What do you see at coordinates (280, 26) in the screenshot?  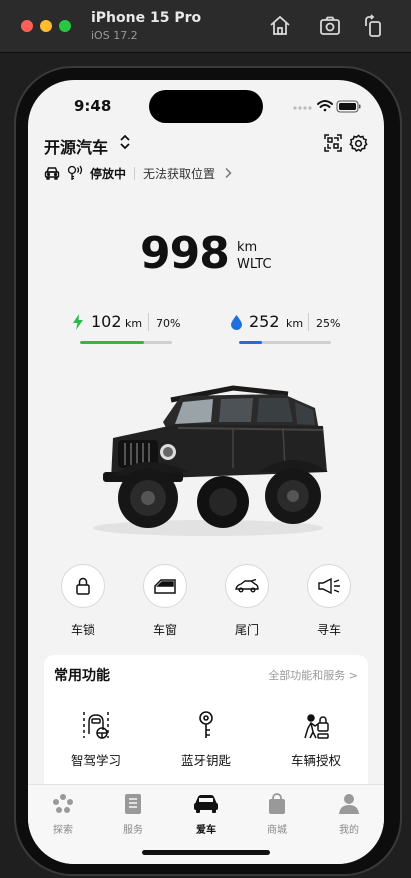 I see `home-icon` at bounding box center [280, 26].